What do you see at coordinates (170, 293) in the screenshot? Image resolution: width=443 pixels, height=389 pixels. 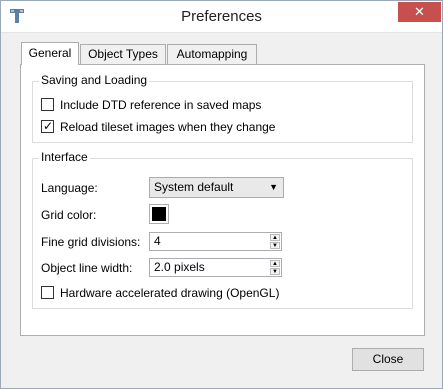 I see `opengl-label: Hardware accelerated drawing (OpenGL)` at bounding box center [170, 293].